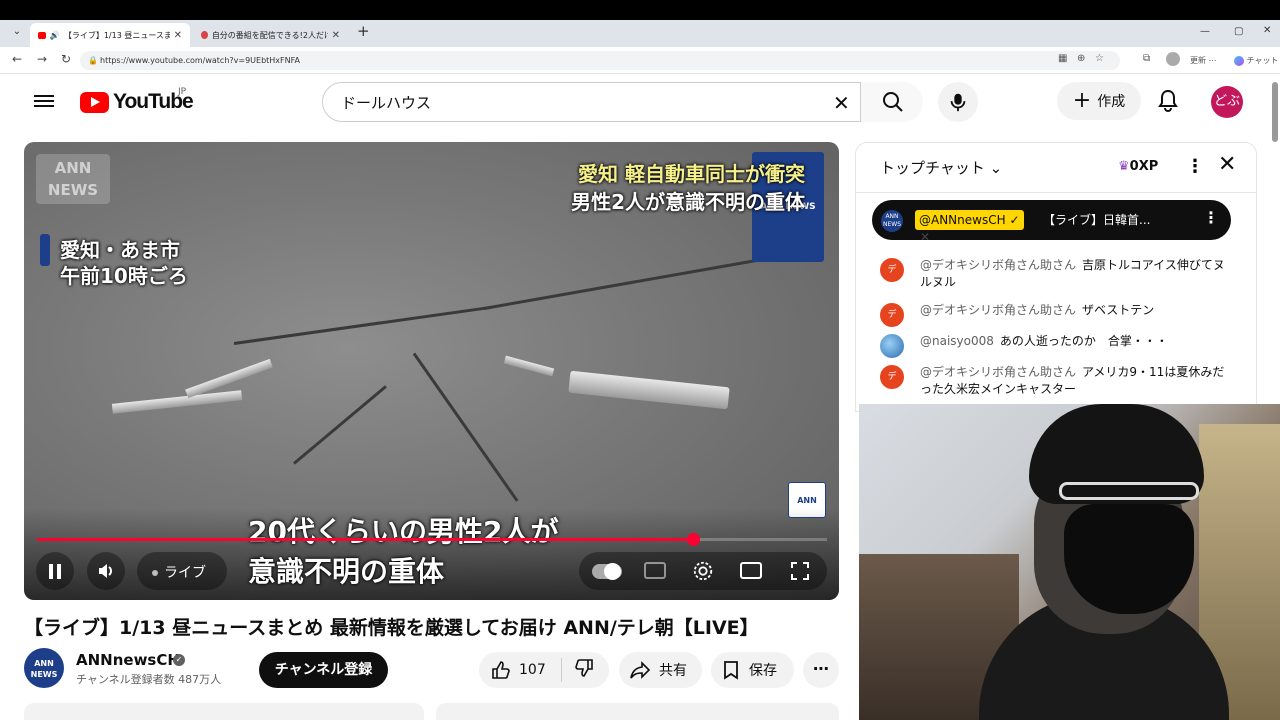 The height and width of the screenshot is (720, 1280). I want to click on clear-search-icon: ✕, so click(841, 103).